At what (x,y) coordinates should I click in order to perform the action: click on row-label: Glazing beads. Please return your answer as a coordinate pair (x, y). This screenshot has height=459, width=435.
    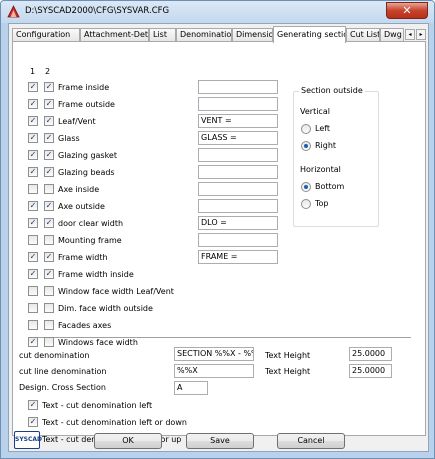
    Looking at the image, I should click on (86, 172).